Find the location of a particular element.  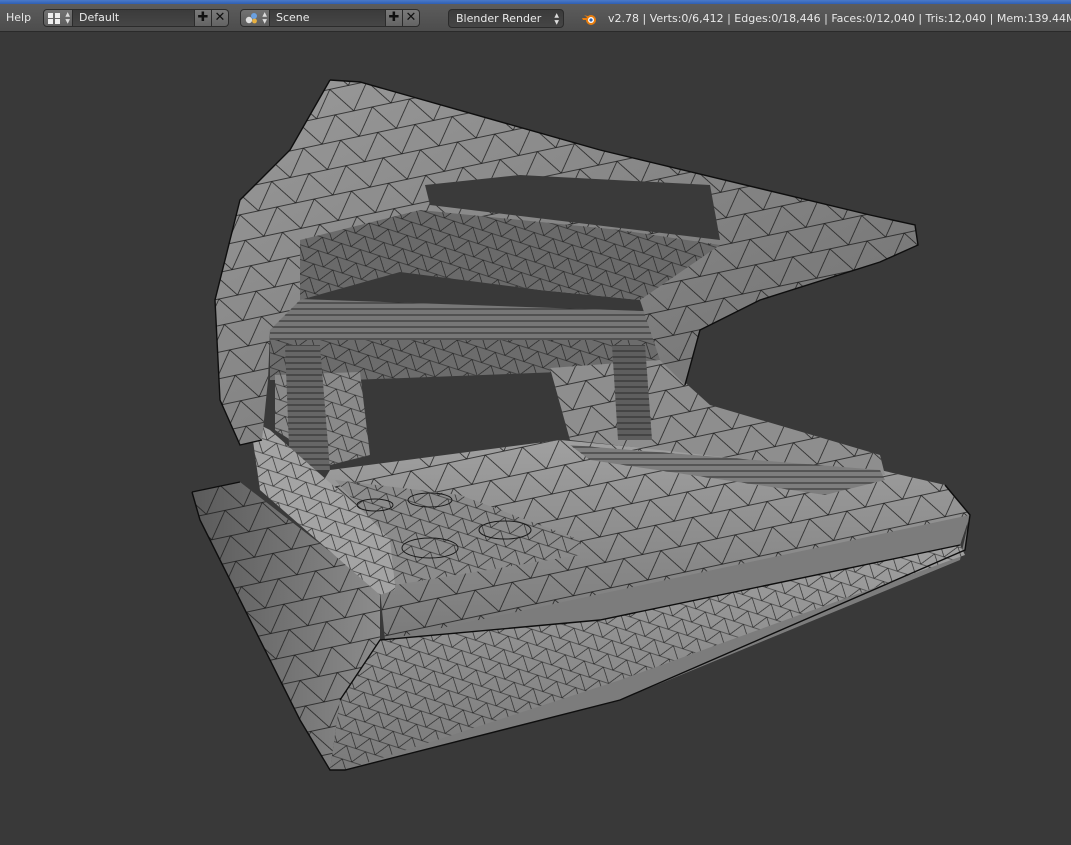

render-engine-label: Blender Render is located at coordinates (499, 18).